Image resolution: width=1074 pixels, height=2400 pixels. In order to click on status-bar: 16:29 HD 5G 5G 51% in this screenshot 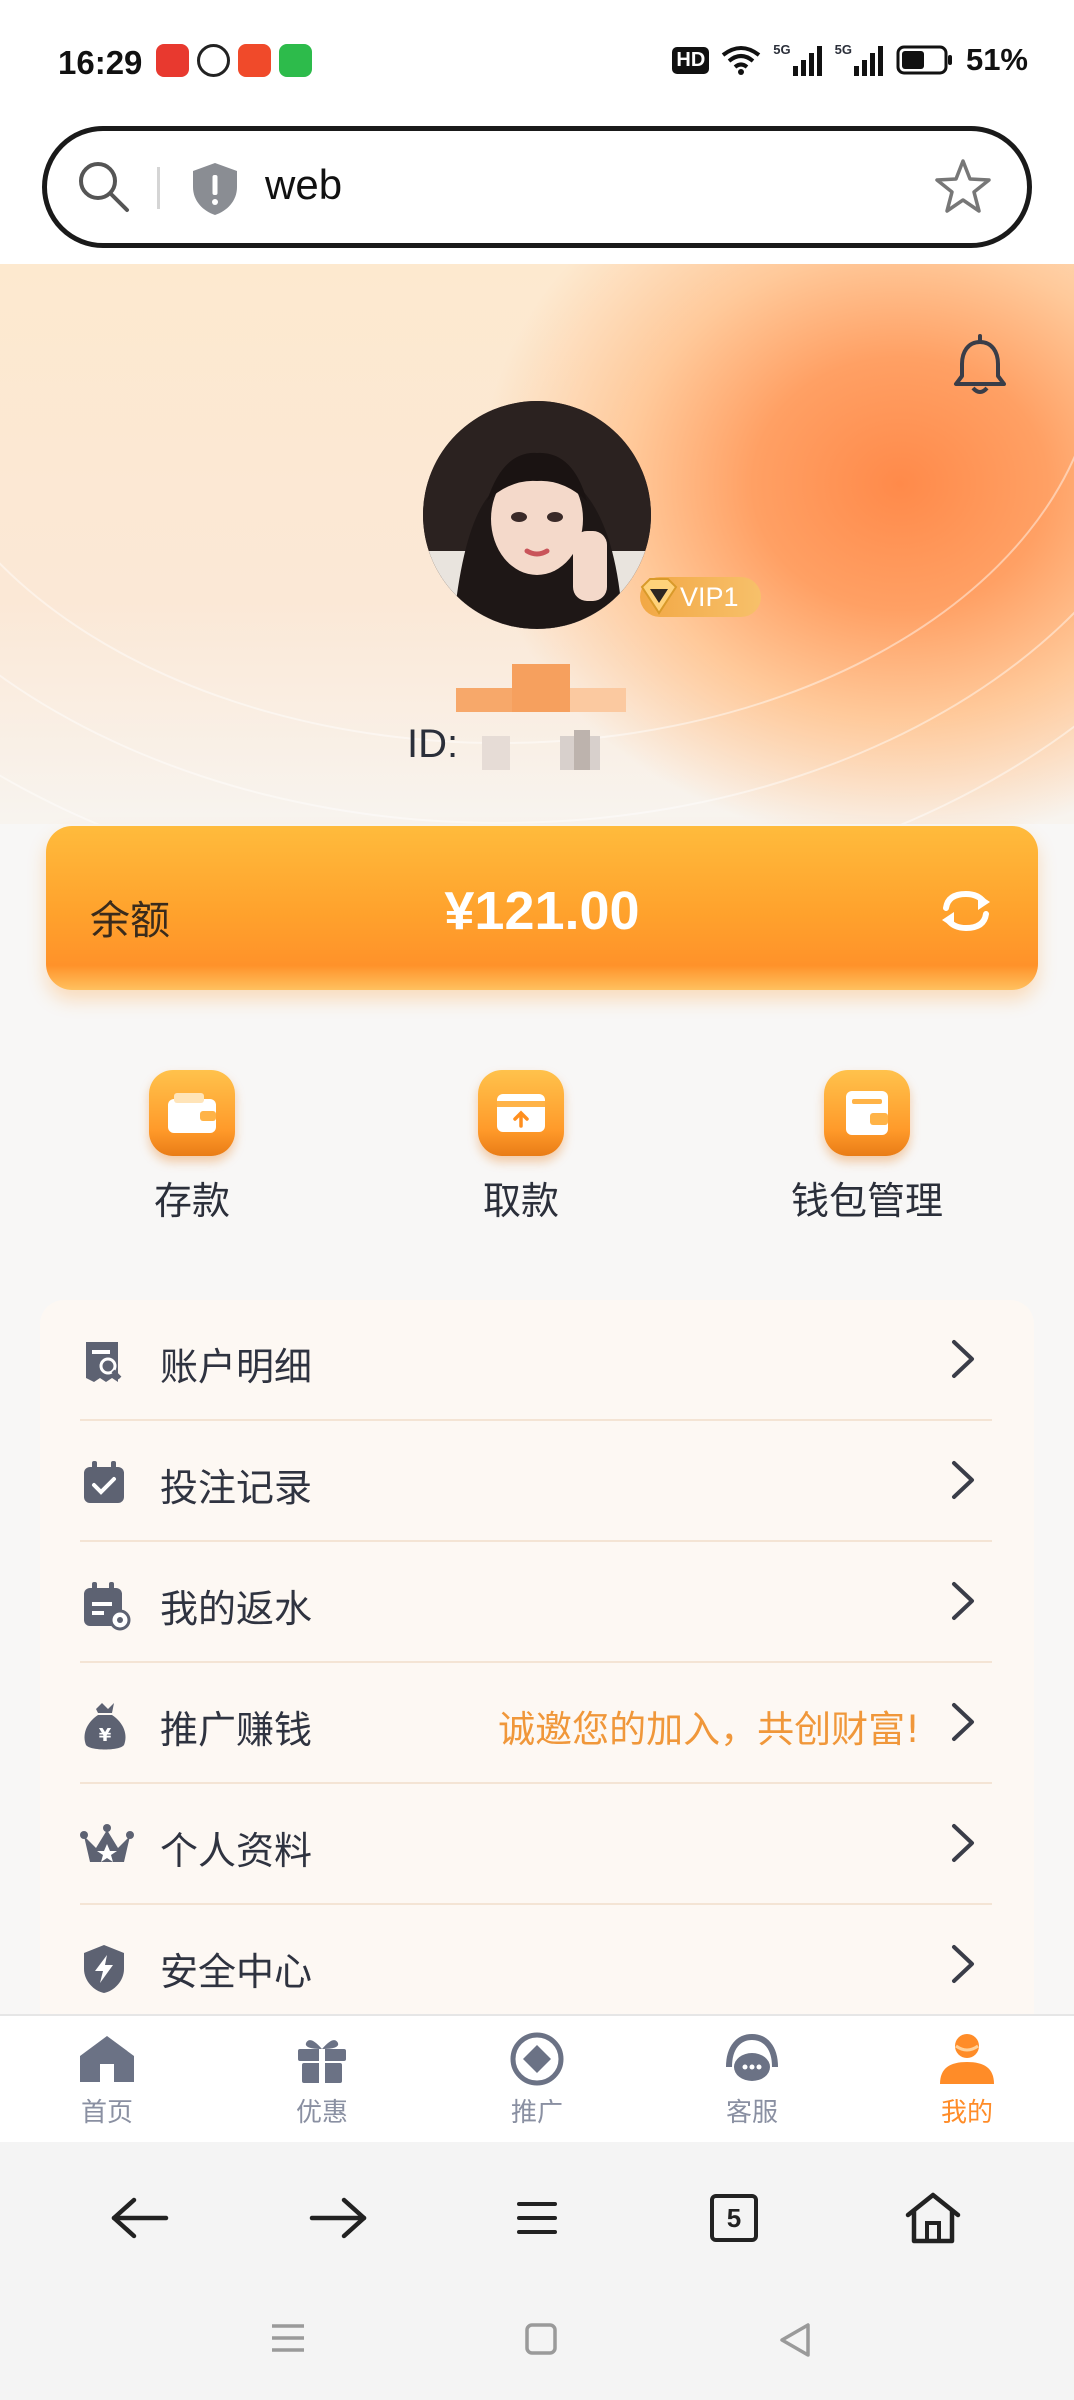, I will do `click(537, 60)`.